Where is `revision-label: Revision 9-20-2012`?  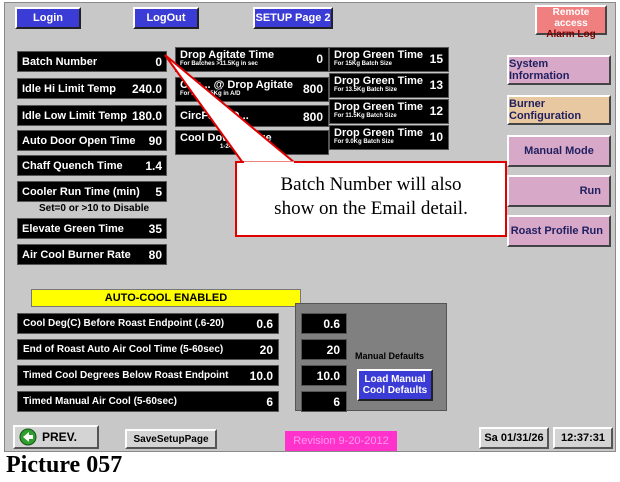
revision-label: Revision 9-20-2012 is located at coordinates (341, 441).